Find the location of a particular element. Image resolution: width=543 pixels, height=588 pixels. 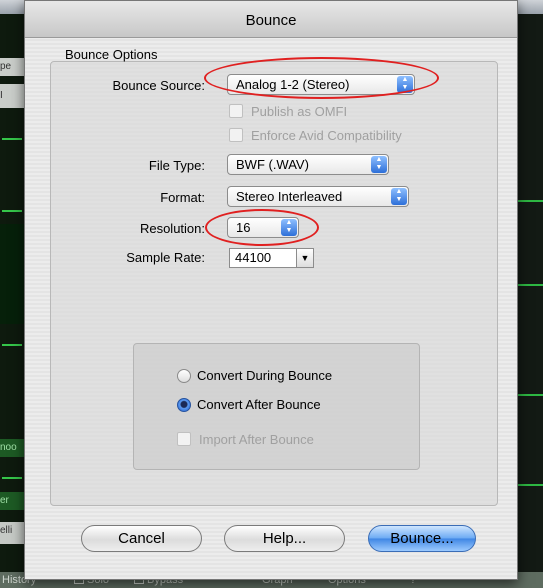

convert-during-radio: Convert During Bounce is located at coordinates (254, 375).